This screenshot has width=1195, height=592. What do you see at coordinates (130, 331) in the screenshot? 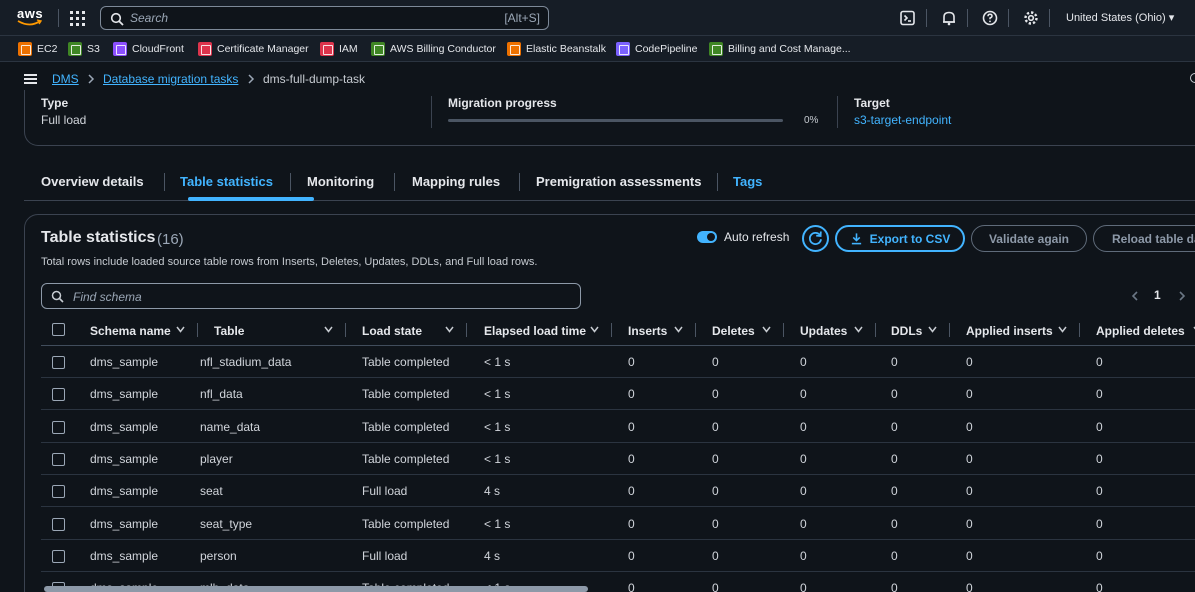
I see `column-header-schema-name: Schema name` at bounding box center [130, 331].